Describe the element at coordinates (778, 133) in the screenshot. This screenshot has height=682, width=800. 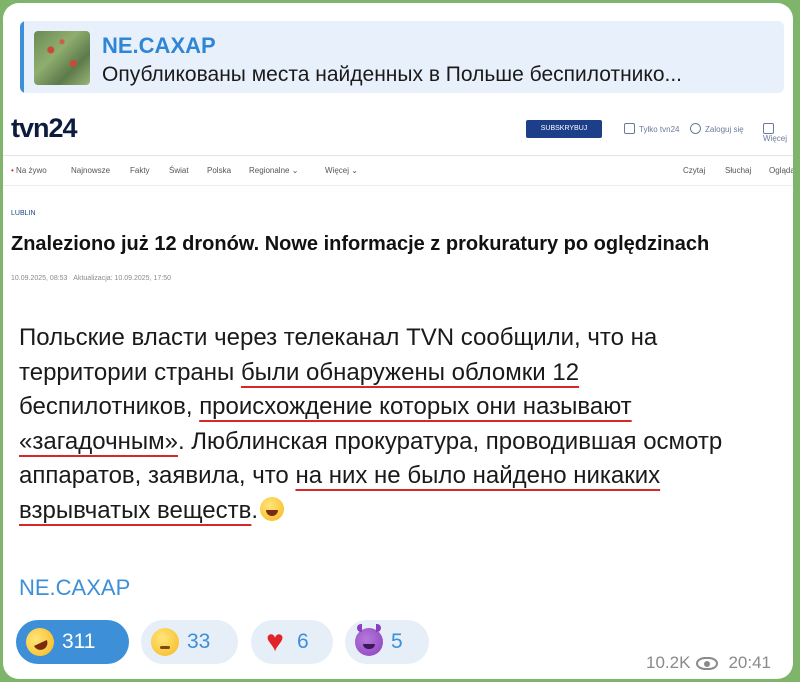
I see `header-link-more: Więcej` at that location.